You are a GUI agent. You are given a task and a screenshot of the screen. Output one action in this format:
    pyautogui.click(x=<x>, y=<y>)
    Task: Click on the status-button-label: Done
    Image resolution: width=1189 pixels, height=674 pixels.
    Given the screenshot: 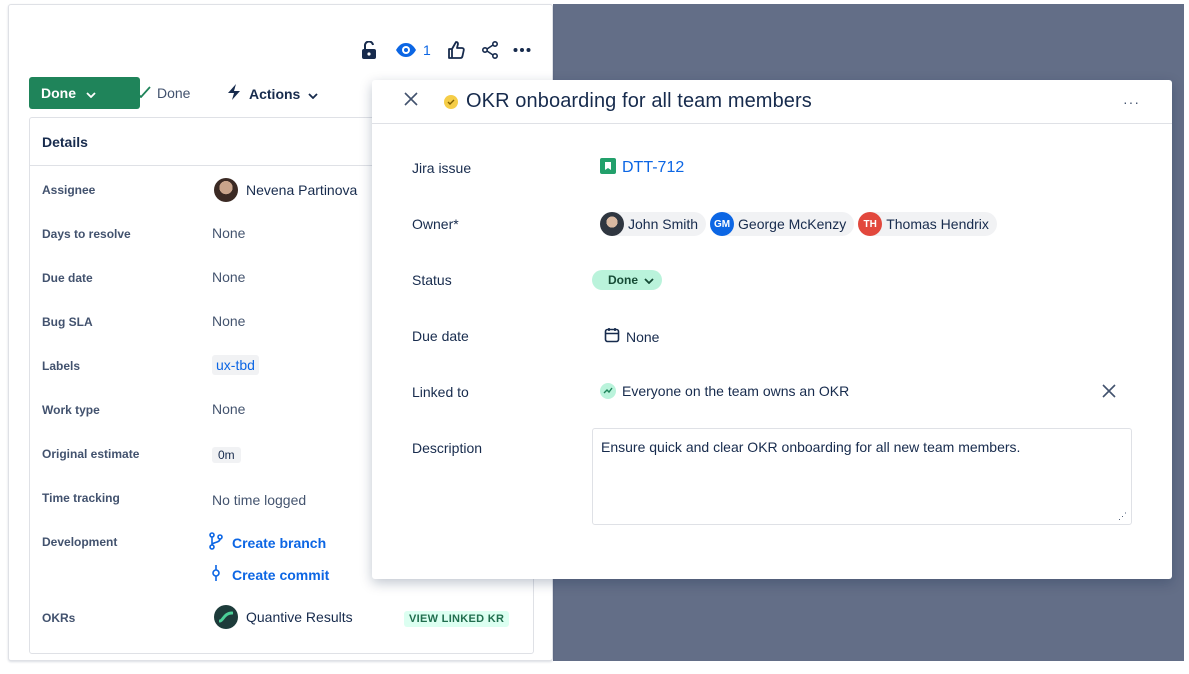 What is the action you would take?
    pyautogui.click(x=58, y=93)
    